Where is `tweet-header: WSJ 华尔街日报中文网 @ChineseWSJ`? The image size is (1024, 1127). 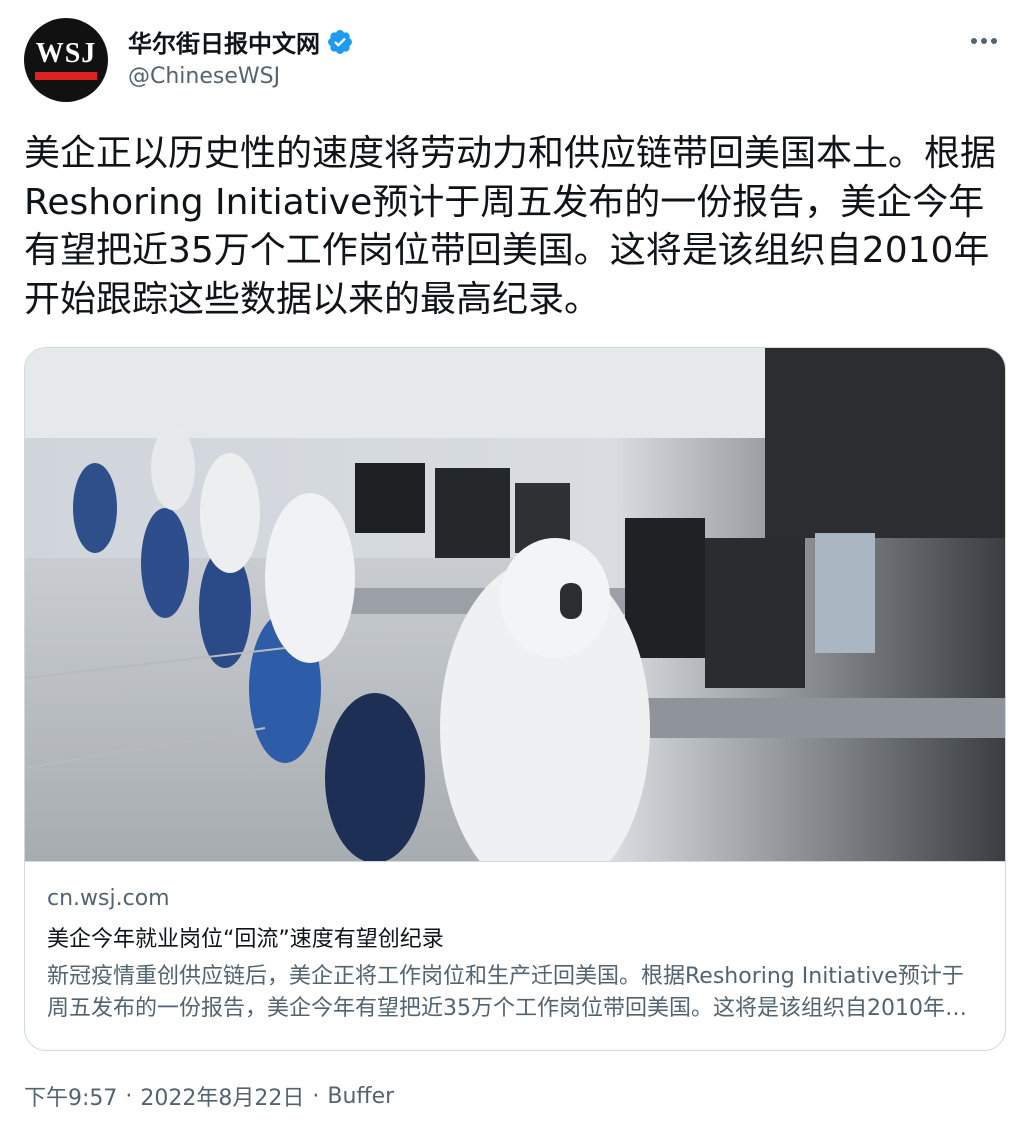 tweet-header: WSJ 华尔街日报中文网 @ChineseWSJ is located at coordinates (514, 63).